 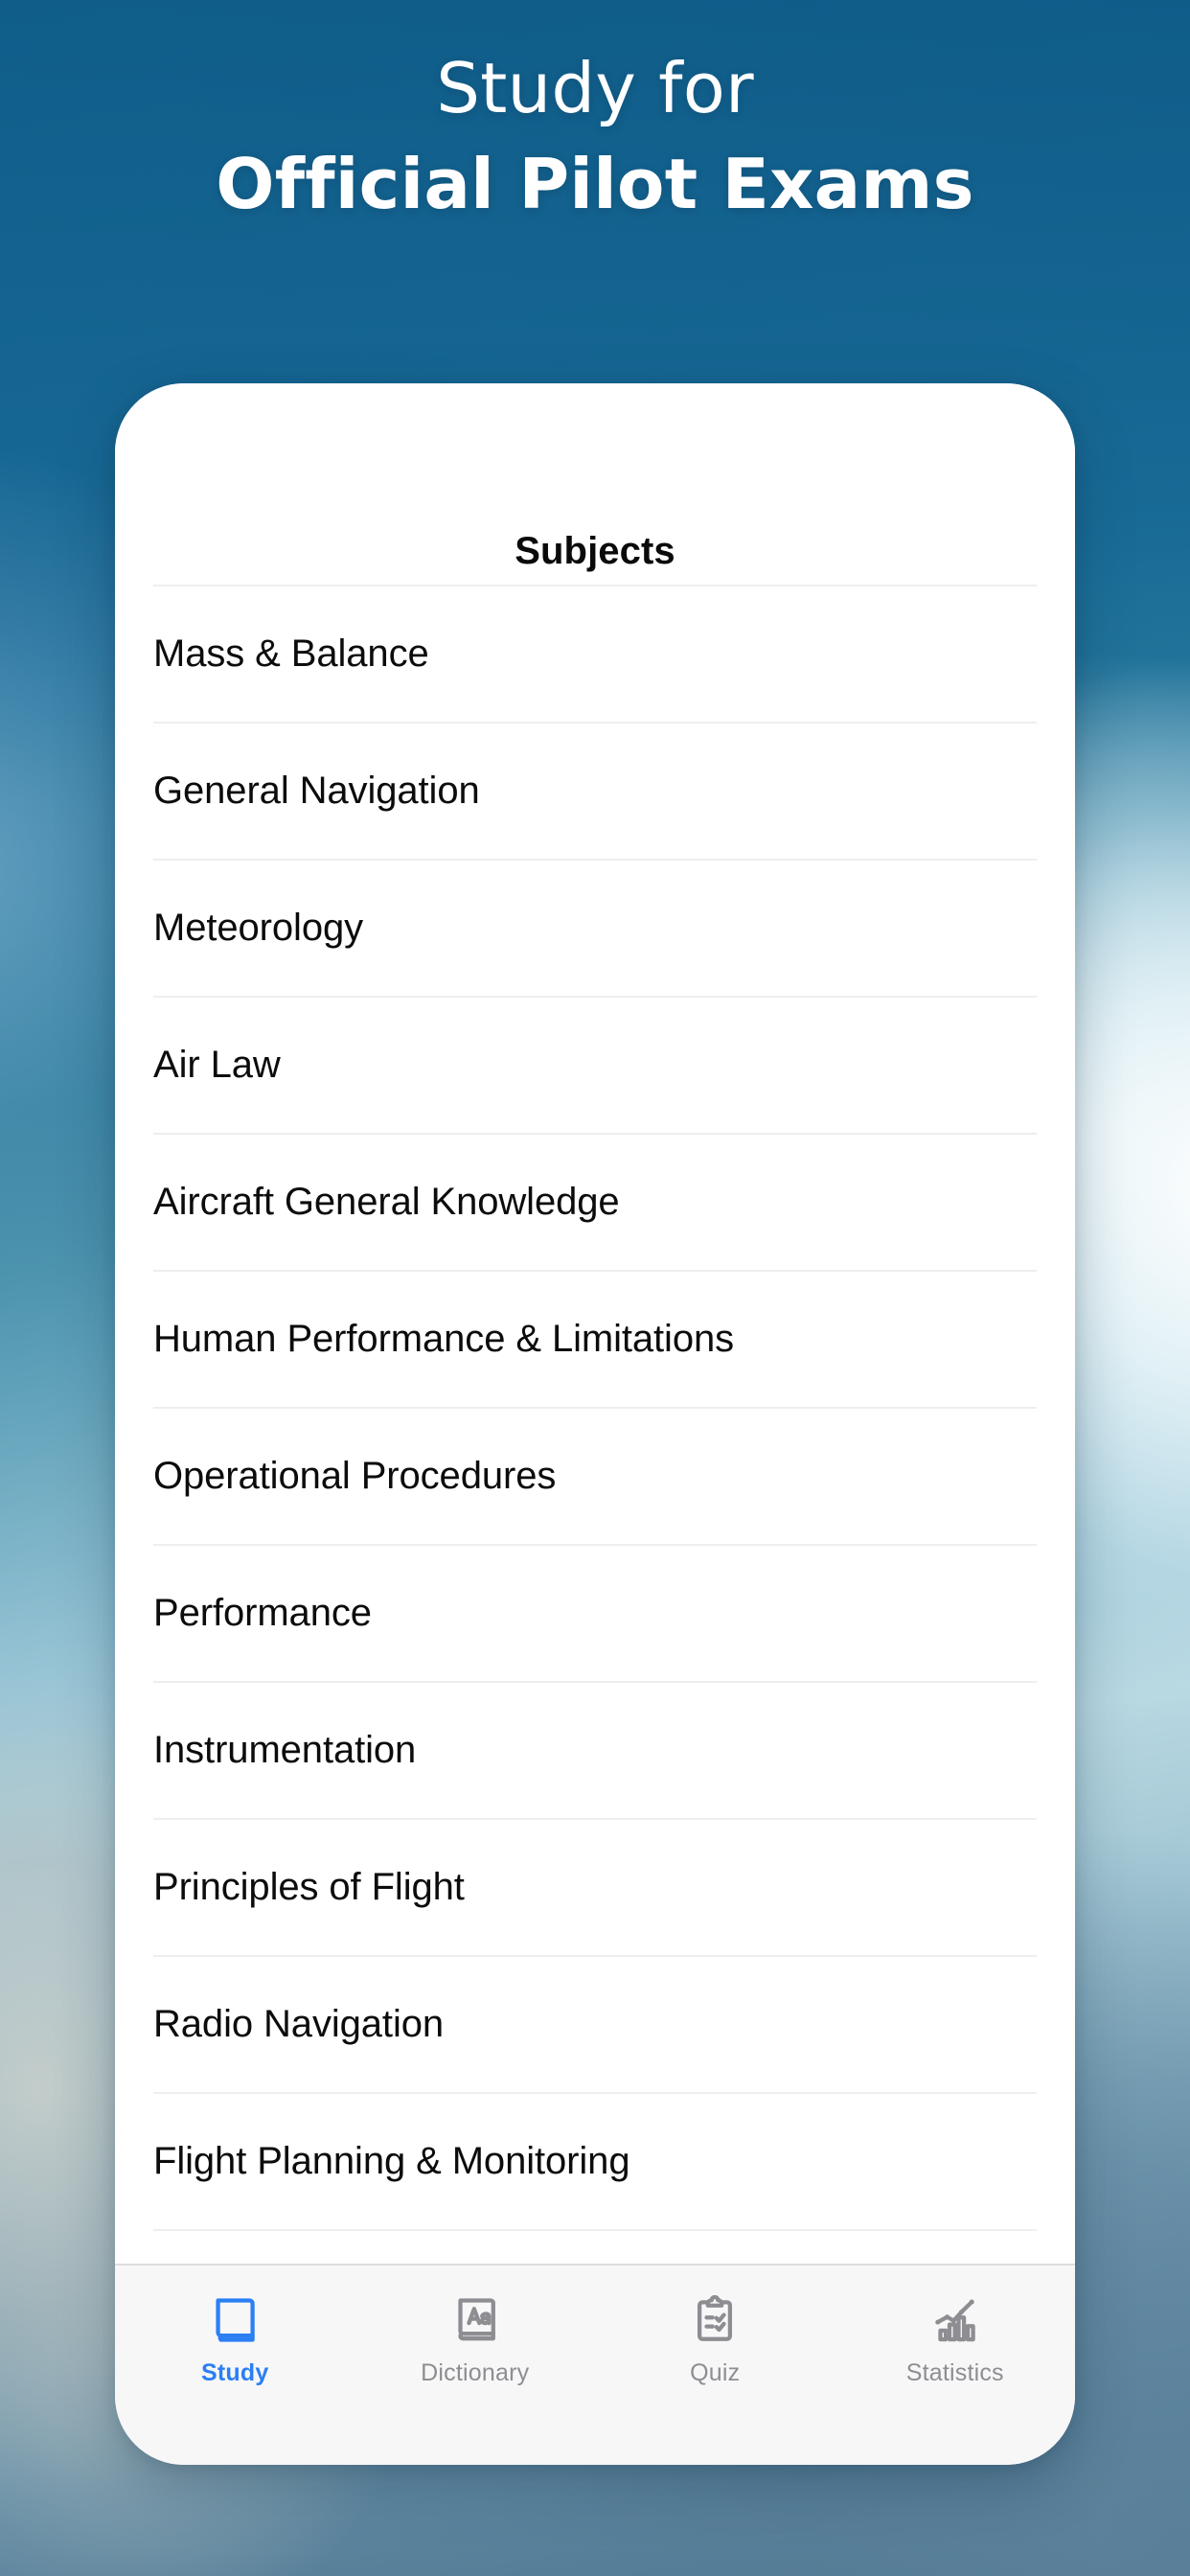 I want to click on page-title: Subjects, so click(x=595, y=551).